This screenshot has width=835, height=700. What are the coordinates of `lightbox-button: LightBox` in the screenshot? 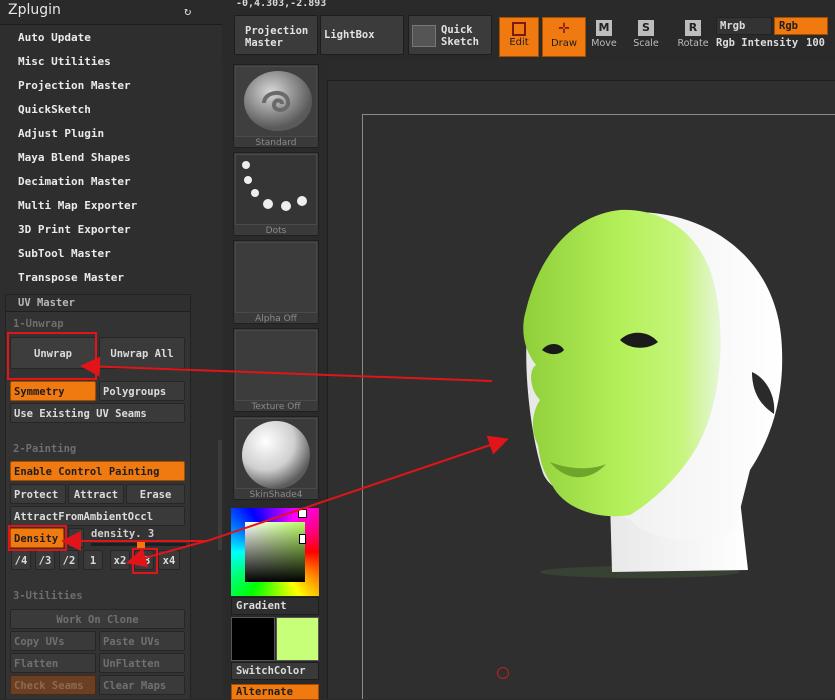 It's located at (362, 35).